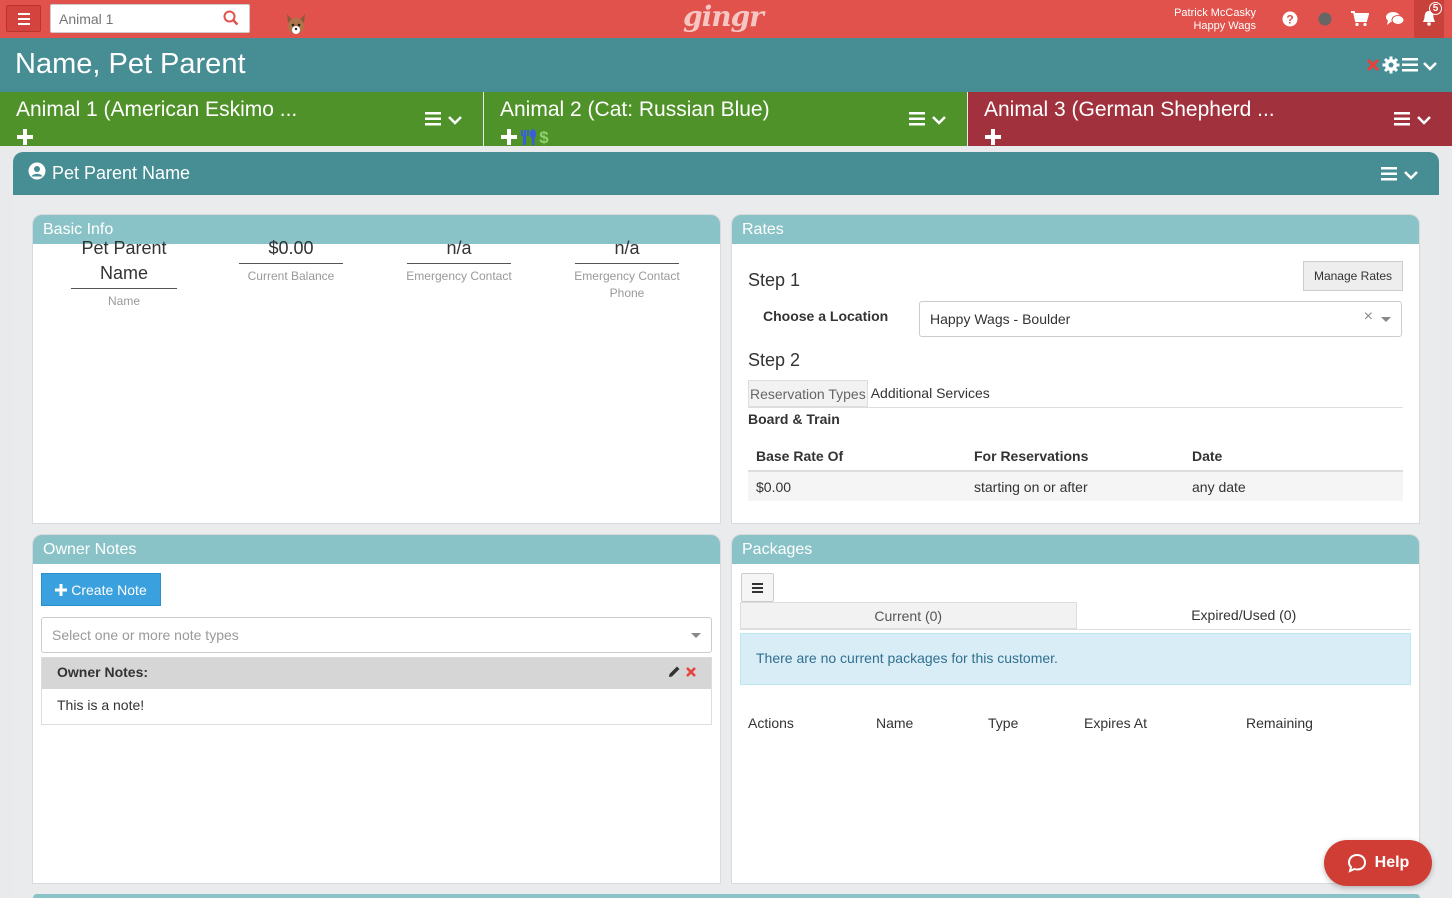 This screenshot has width=1452, height=898. I want to click on search-box, so click(150, 18).